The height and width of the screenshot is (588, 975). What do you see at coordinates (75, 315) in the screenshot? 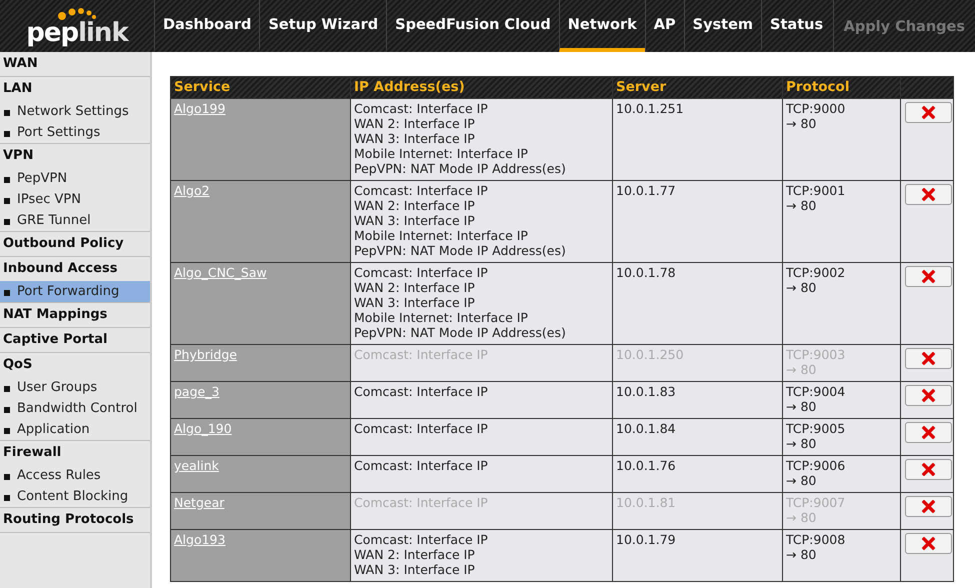
I see `sidebar-section: NAT Mappings` at bounding box center [75, 315].